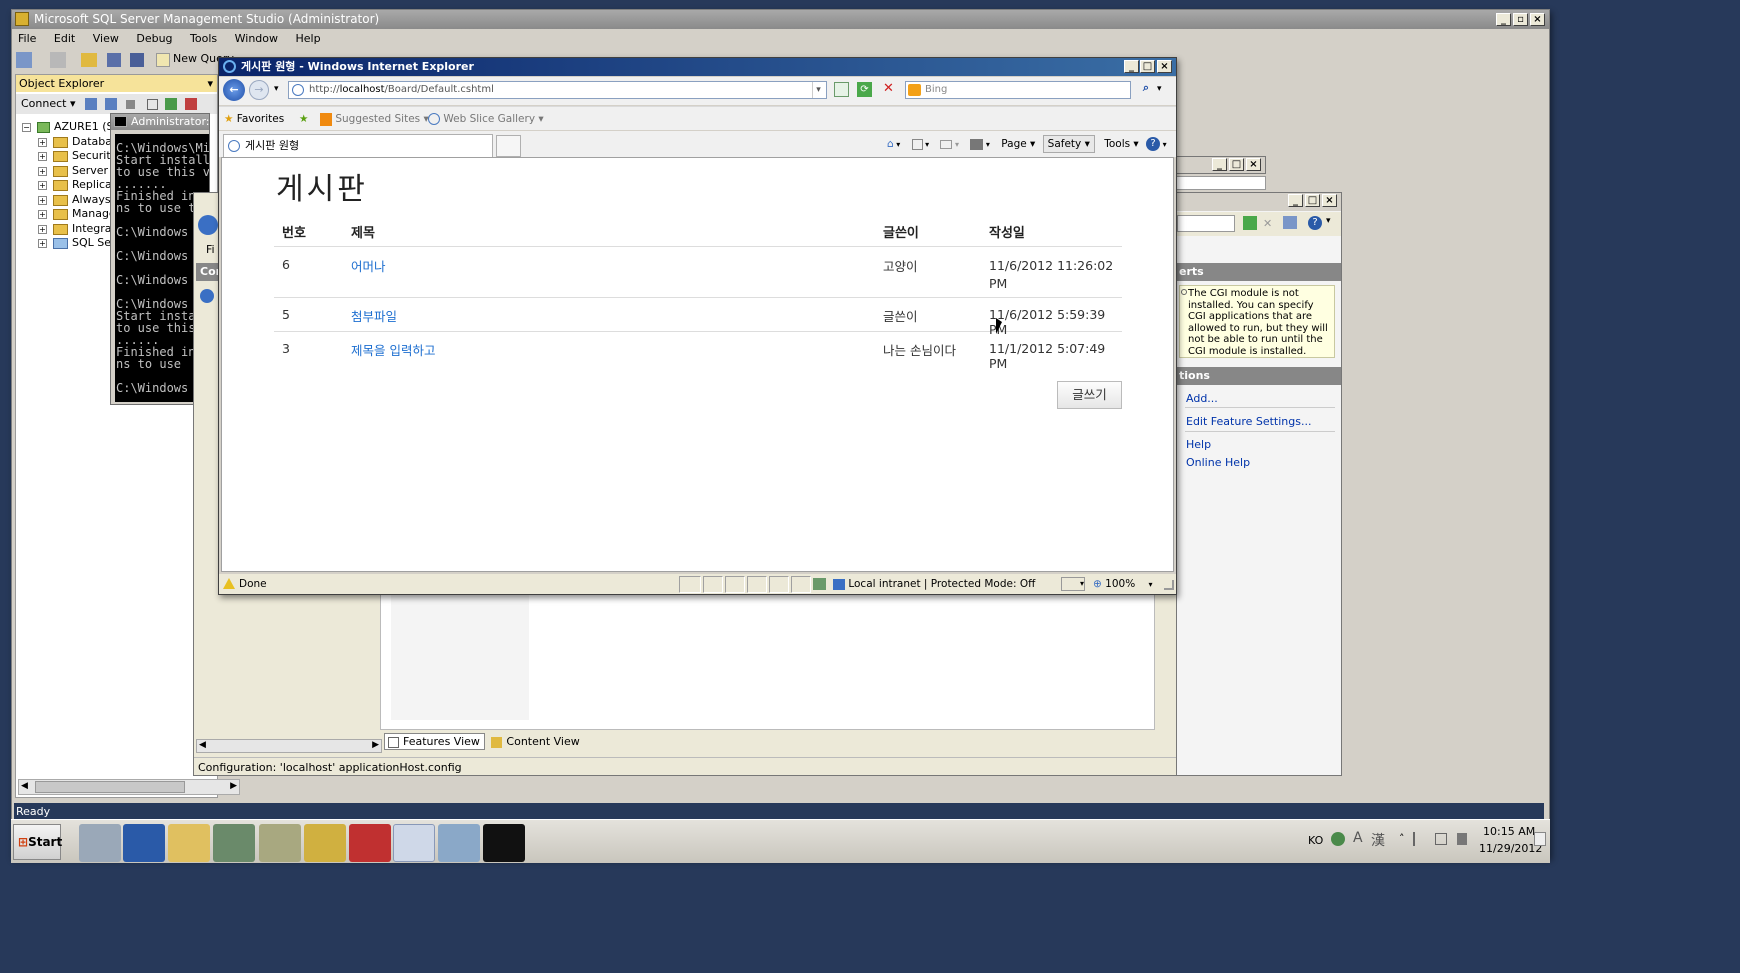 The width and height of the screenshot is (1740, 973). I want to click on new-tab-button, so click(508, 146).